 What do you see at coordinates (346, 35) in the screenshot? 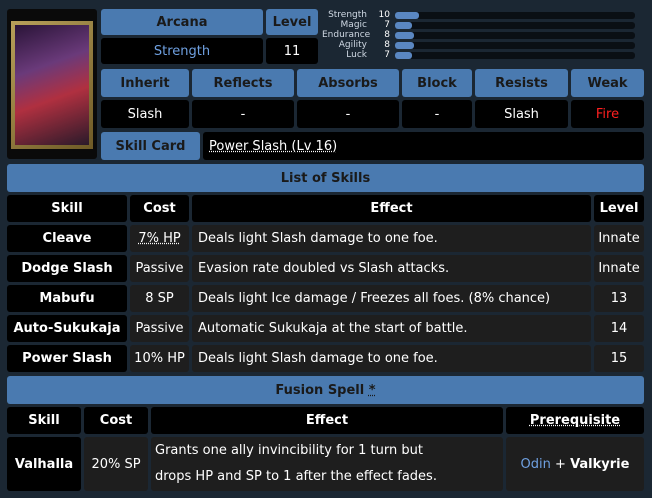
I see `stat-label: Endurance` at bounding box center [346, 35].